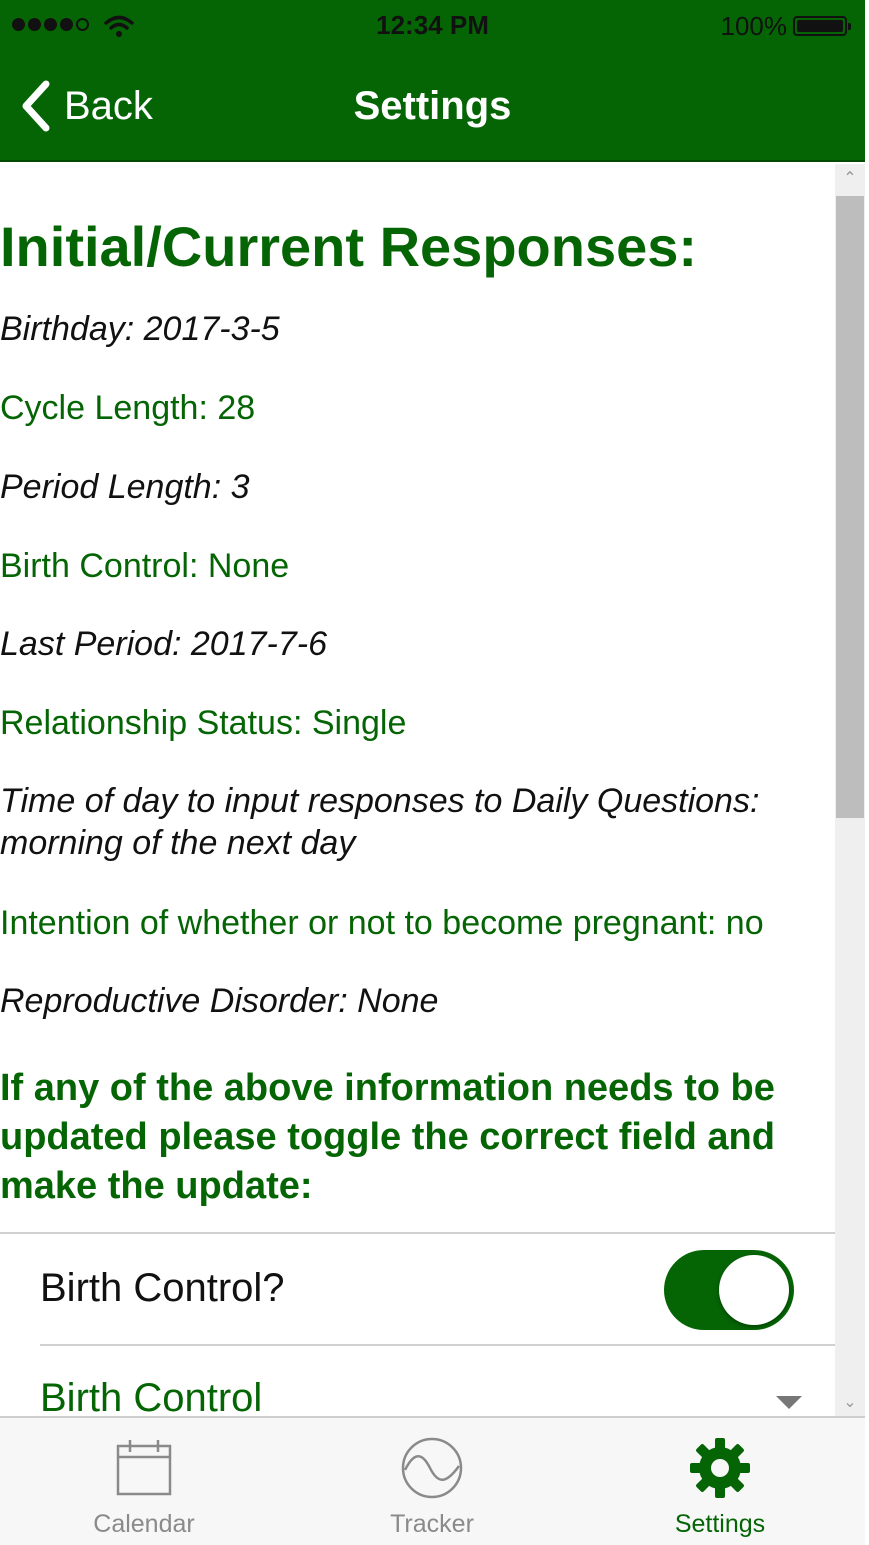 This screenshot has height=1545, width=869. What do you see at coordinates (163, 644) in the screenshot?
I see `response-last-period: Last Period: 2017-7-6` at bounding box center [163, 644].